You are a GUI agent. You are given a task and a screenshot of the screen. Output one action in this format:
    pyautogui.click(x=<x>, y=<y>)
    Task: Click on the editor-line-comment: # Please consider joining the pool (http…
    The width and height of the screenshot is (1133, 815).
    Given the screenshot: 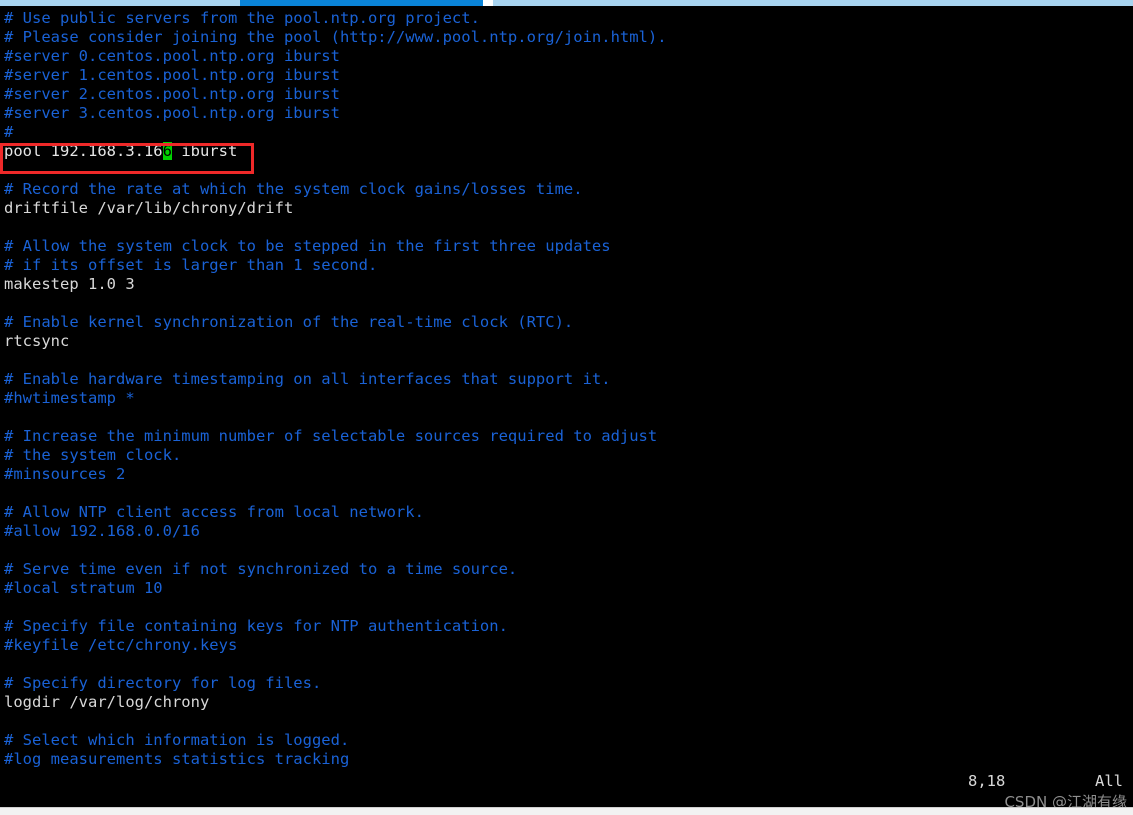 What is the action you would take?
    pyautogui.click(x=566, y=37)
    